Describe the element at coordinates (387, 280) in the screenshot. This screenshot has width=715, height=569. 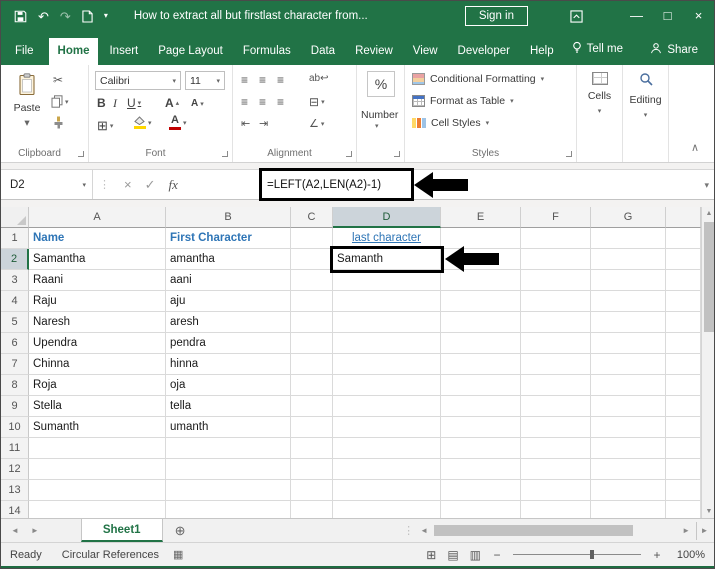
I see `cell-D3` at that location.